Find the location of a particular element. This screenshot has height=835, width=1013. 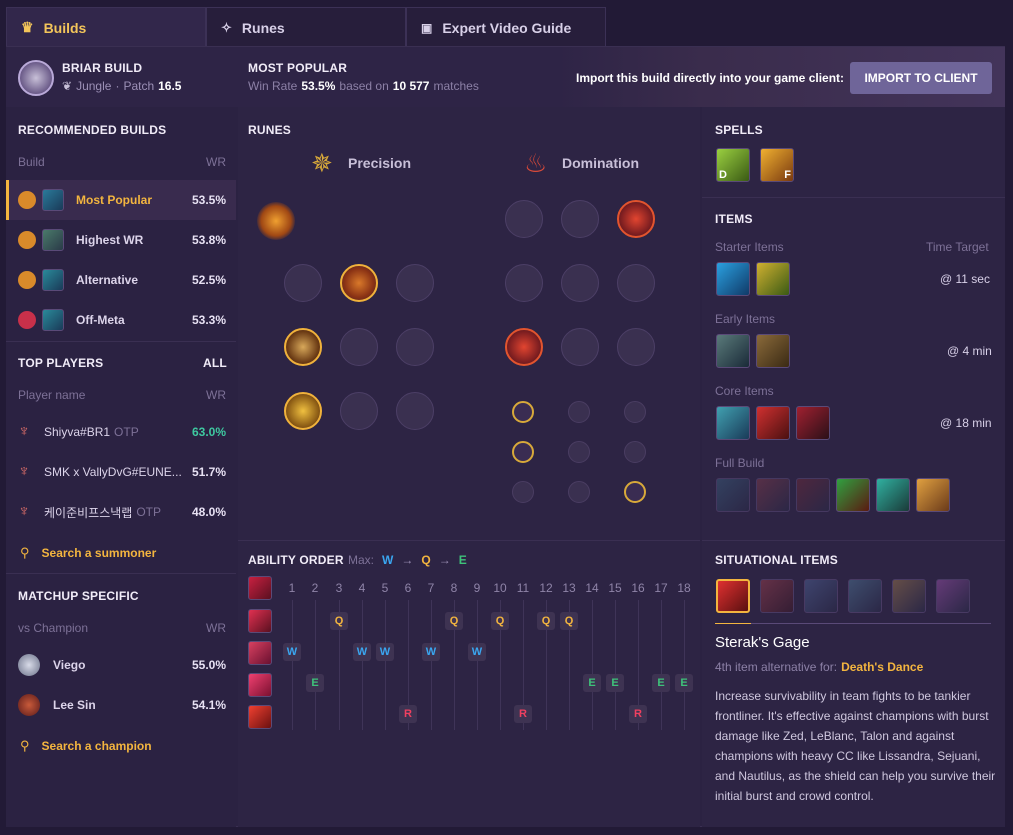

precision-icon is located at coordinates (27, 280).